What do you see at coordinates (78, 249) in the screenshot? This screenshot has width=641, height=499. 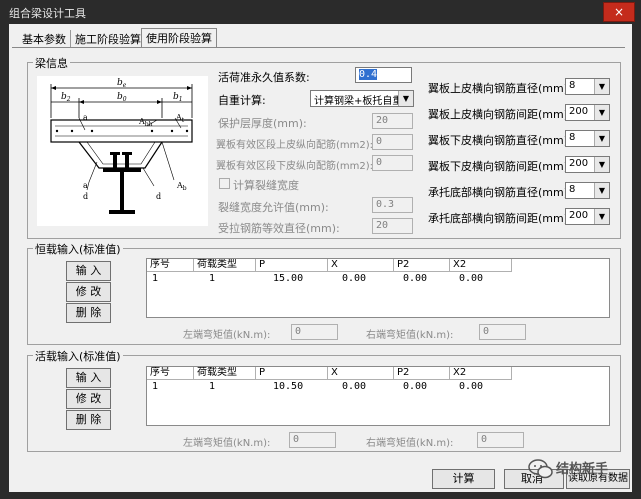 I see `dead-load-title: 恒载输入(标准值)` at bounding box center [78, 249].